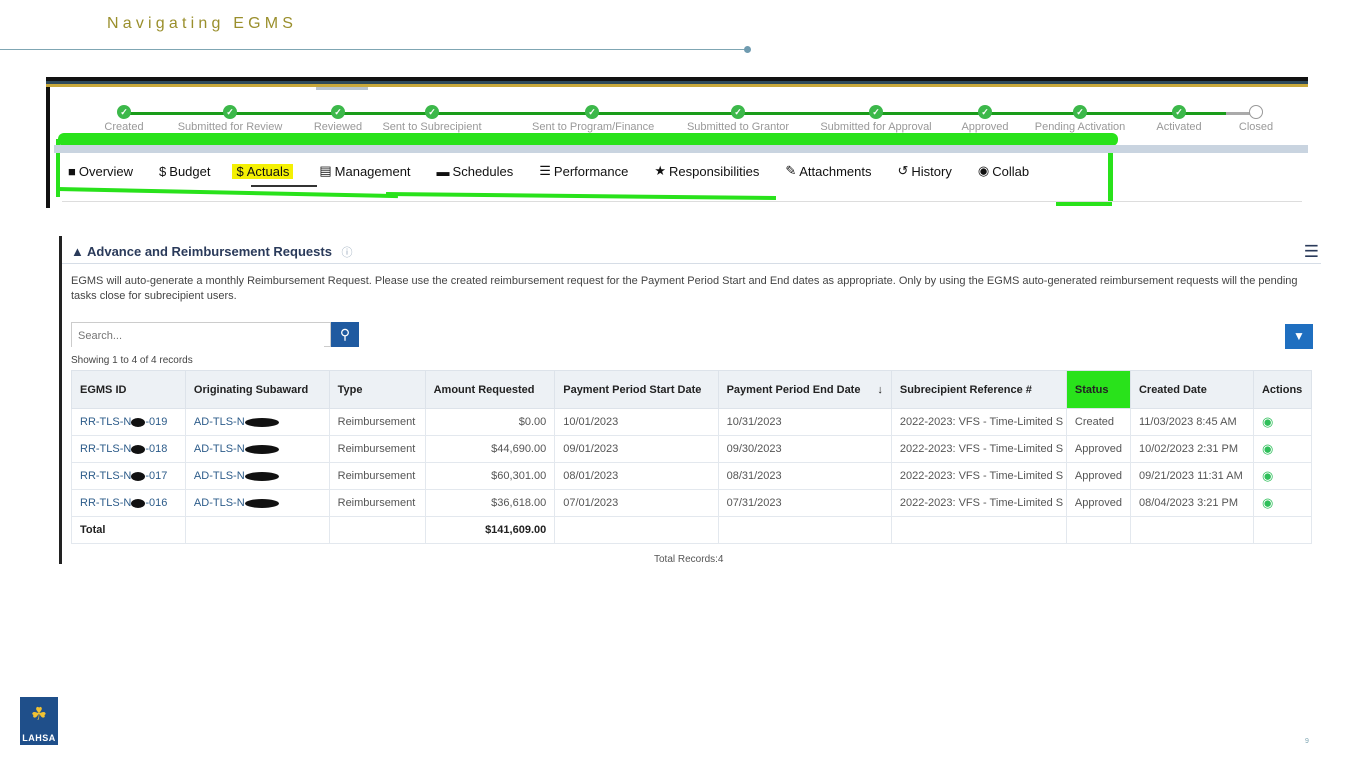 This screenshot has height=768, width=1366. What do you see at coordinates (230, 127) in the screenshot?
I see `progress-step-label: Submitted for Review` at bounding box center [230, 127].